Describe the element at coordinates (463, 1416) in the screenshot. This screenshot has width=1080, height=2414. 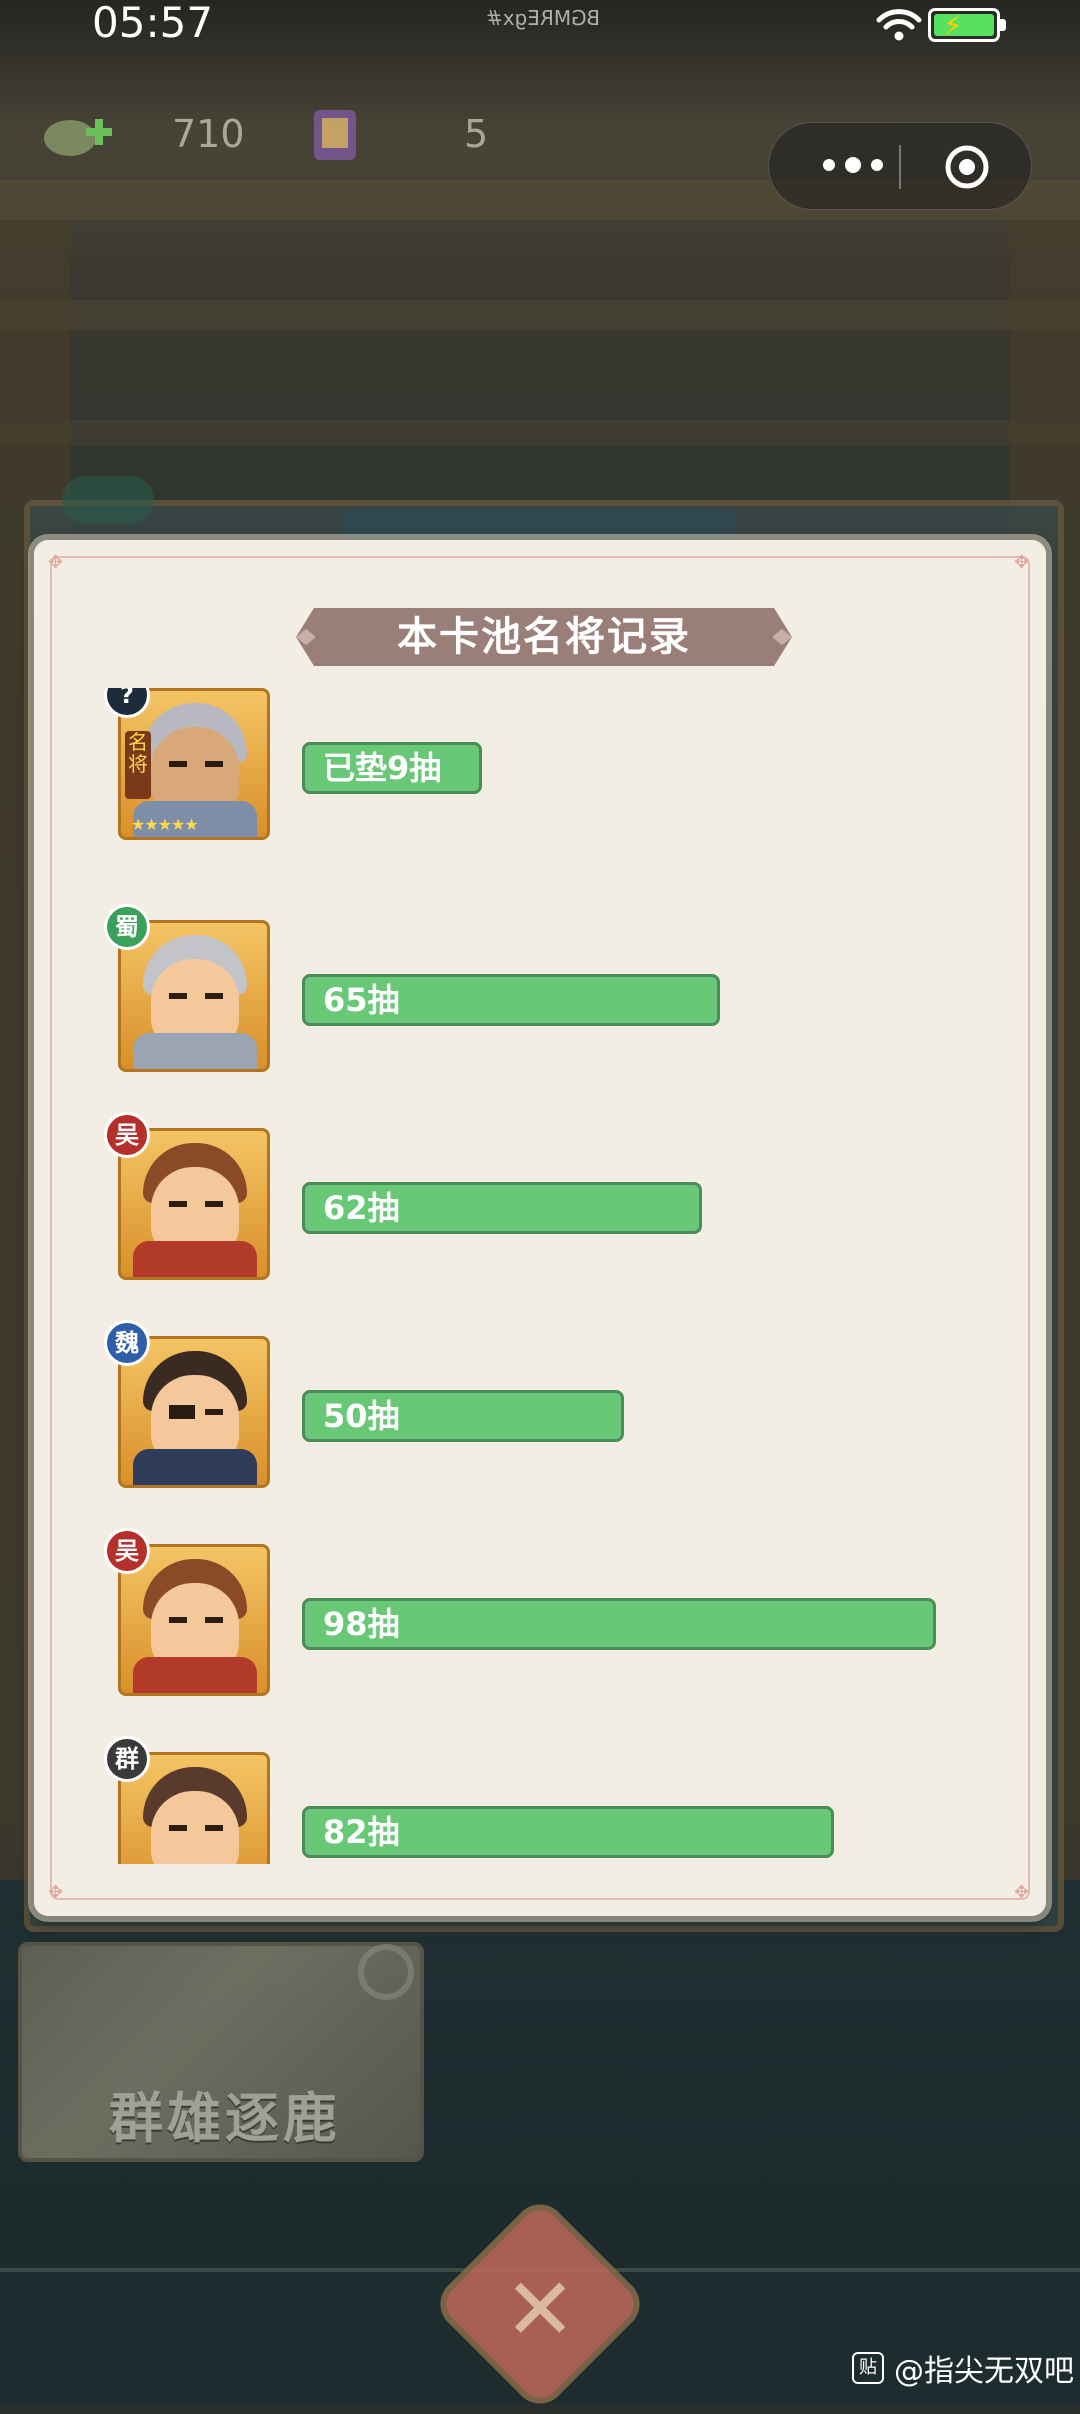
I see `draw-count-bar: 50抽` at that location.